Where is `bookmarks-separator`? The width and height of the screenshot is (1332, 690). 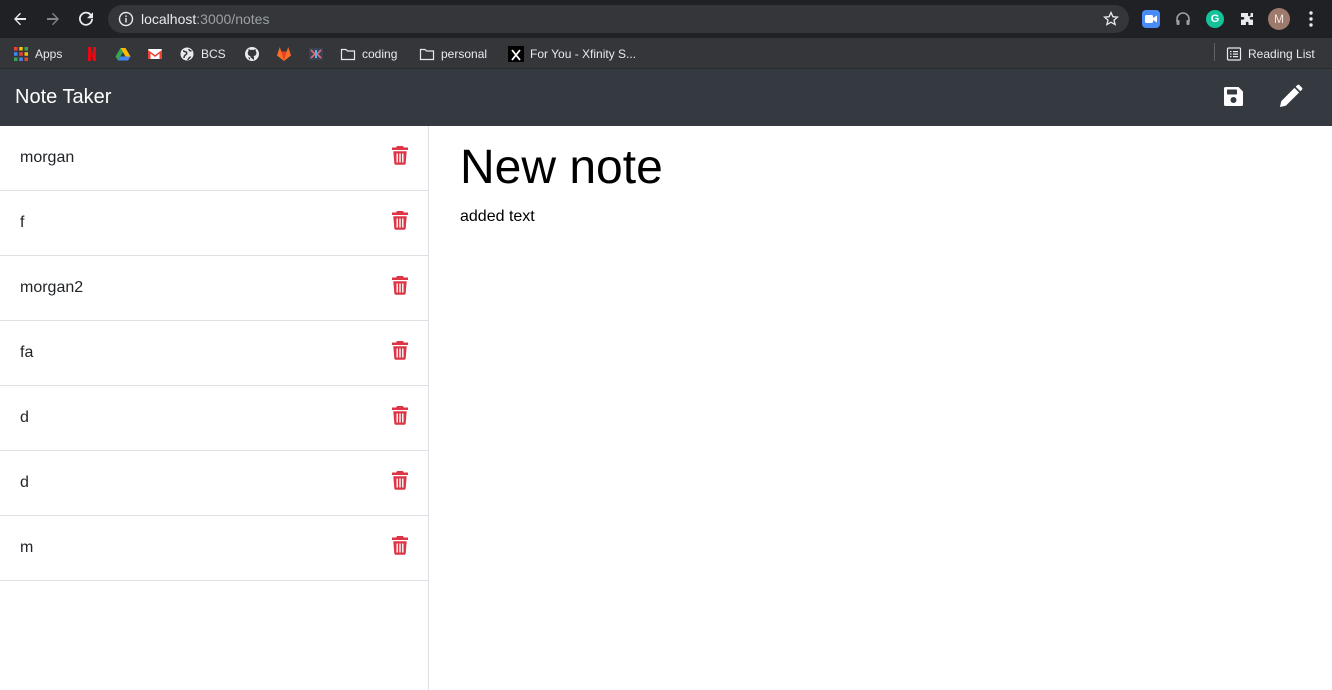
bookmarks-separator is located at coordinates (1214, 52).